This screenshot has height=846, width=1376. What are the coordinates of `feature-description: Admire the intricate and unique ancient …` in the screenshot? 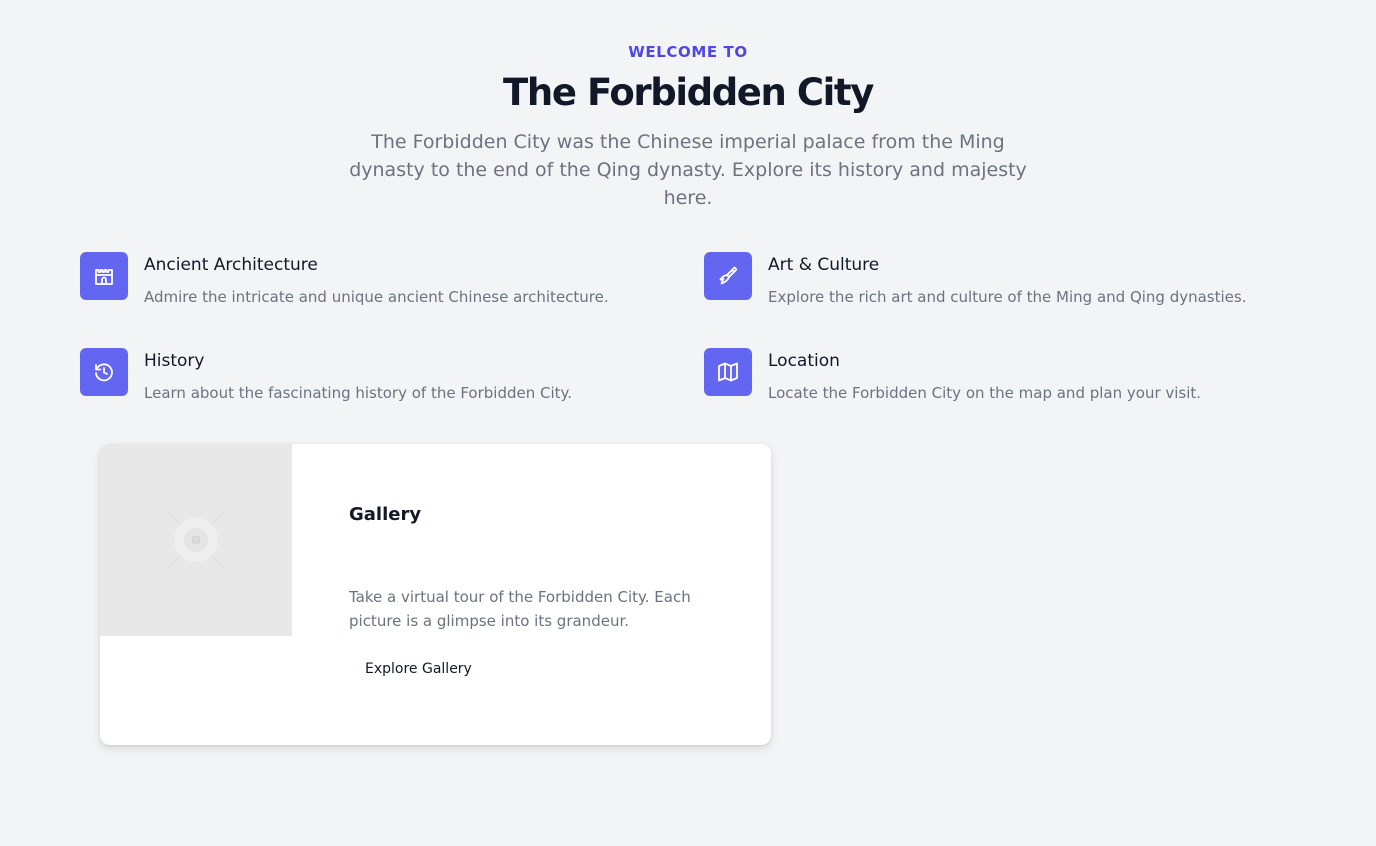 It's located at (376, 297).